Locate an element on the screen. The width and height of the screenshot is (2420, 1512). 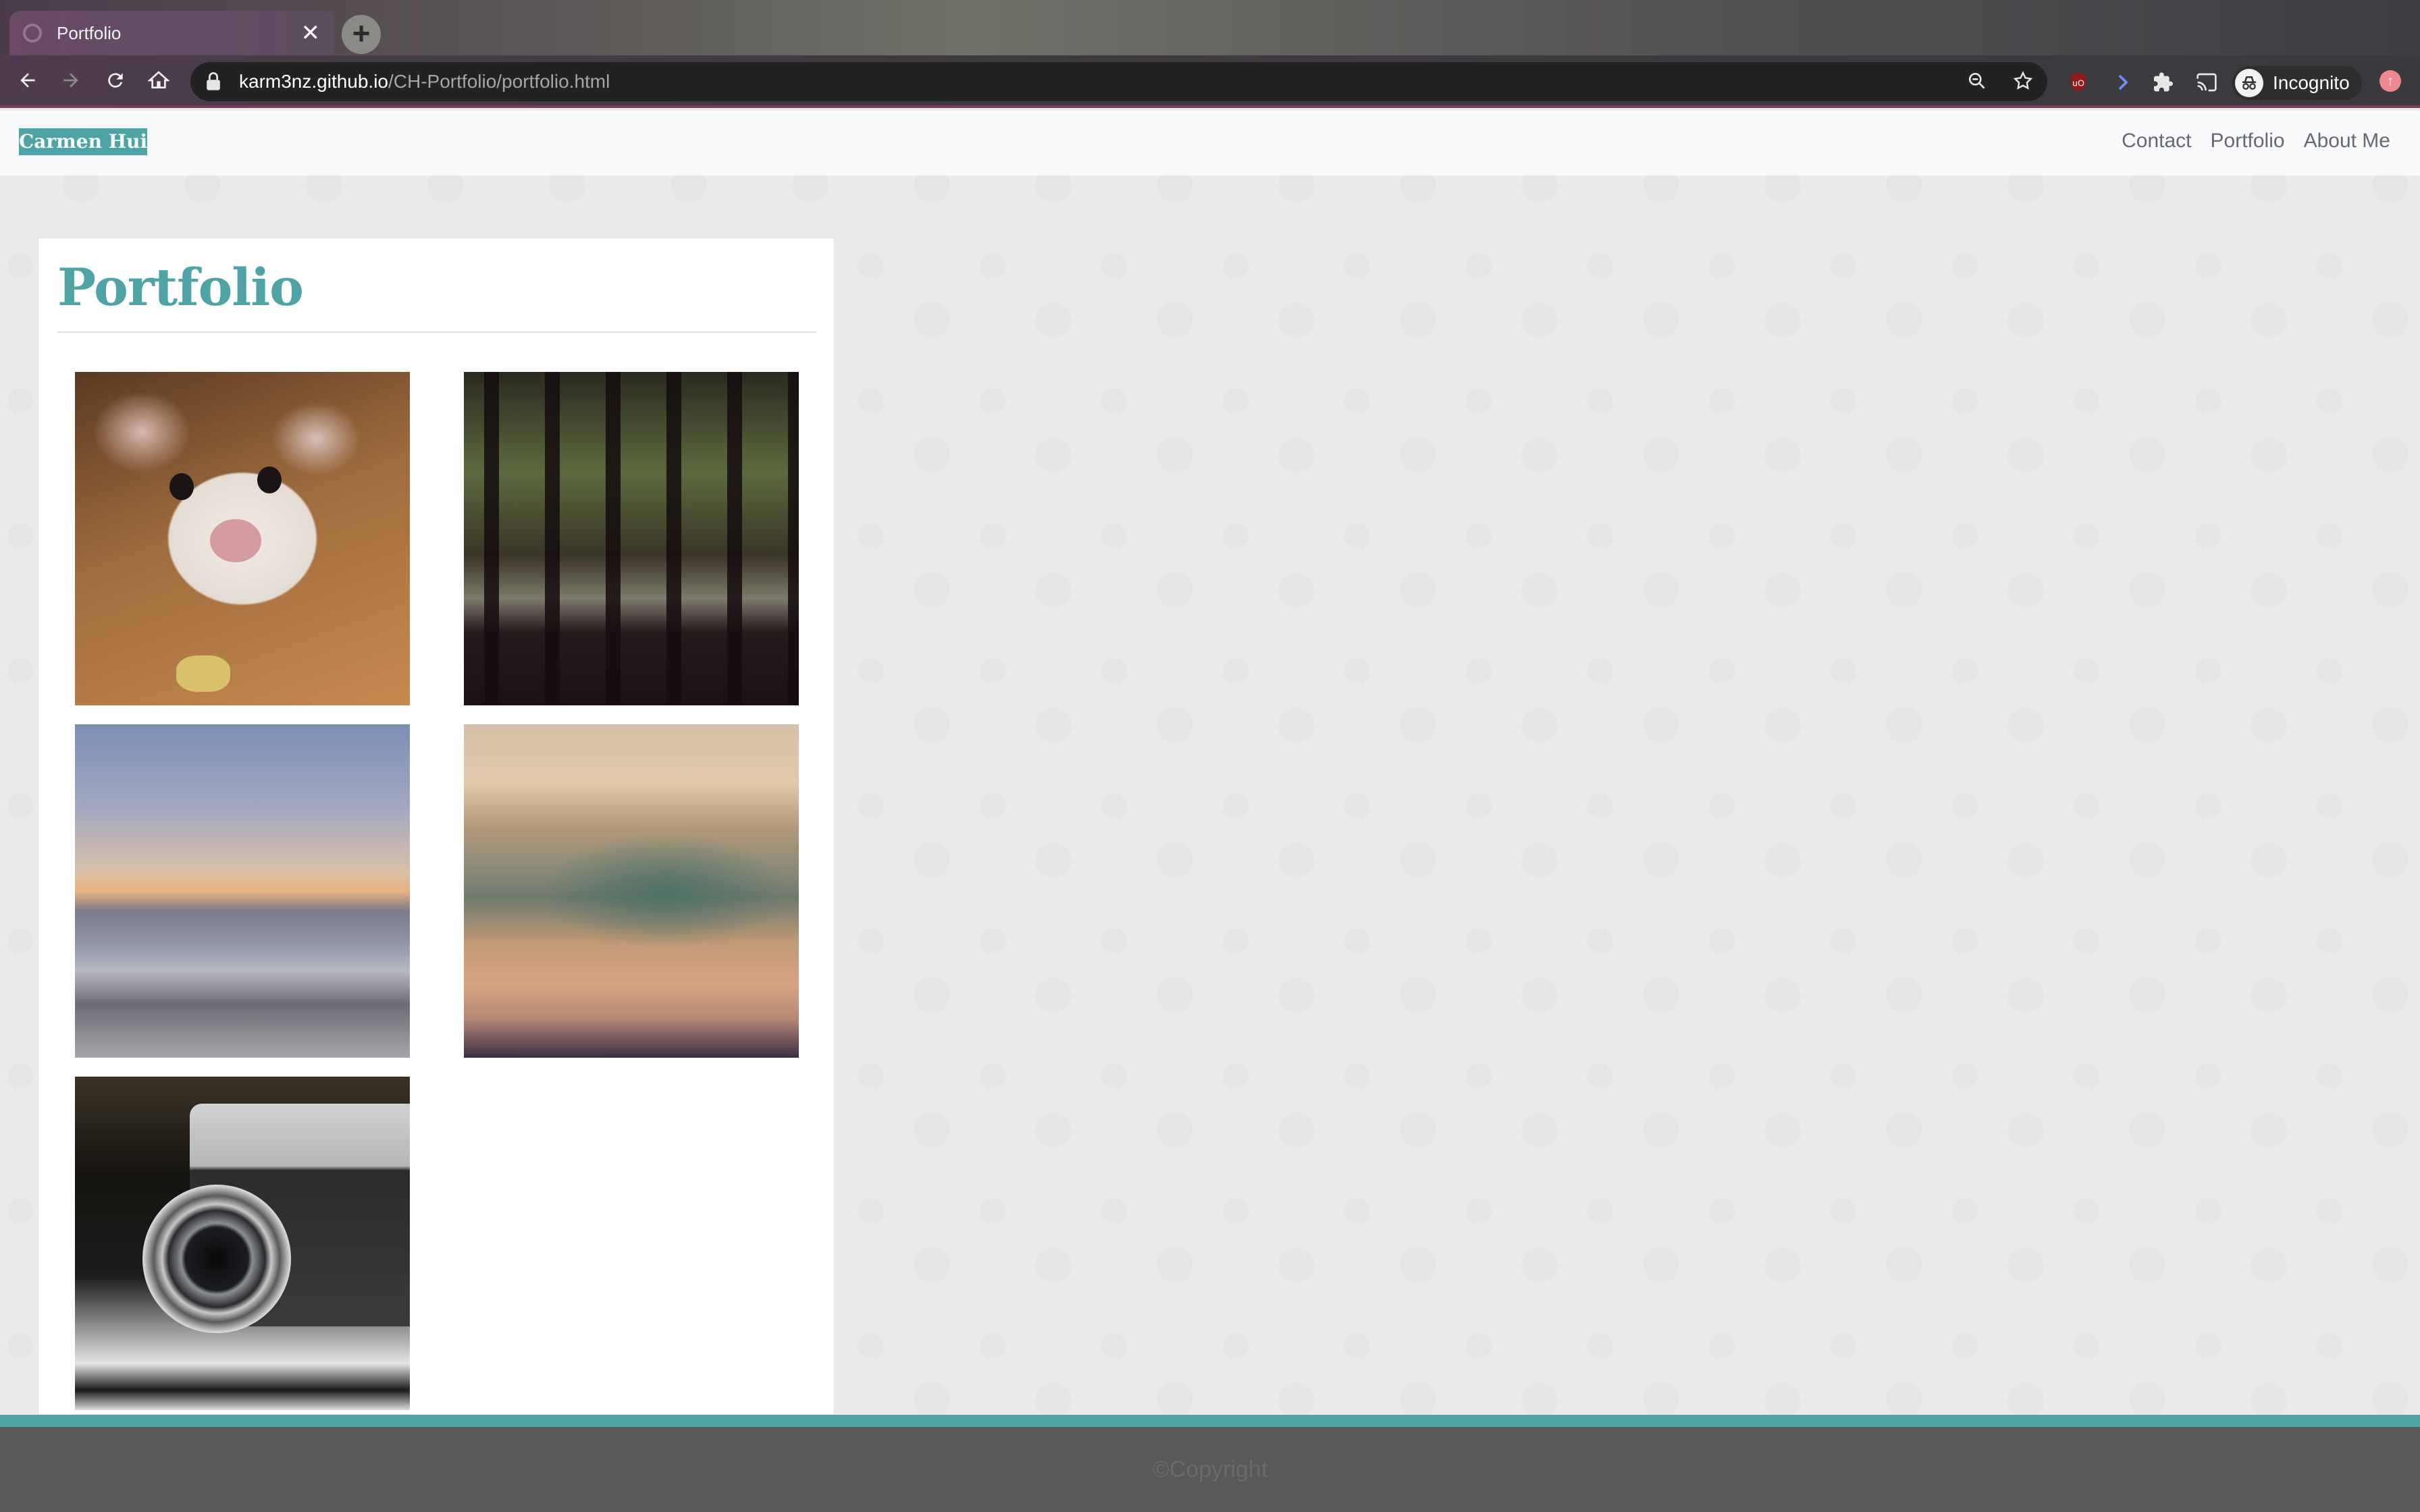
reload-icon is located at coordinates (115, 80).